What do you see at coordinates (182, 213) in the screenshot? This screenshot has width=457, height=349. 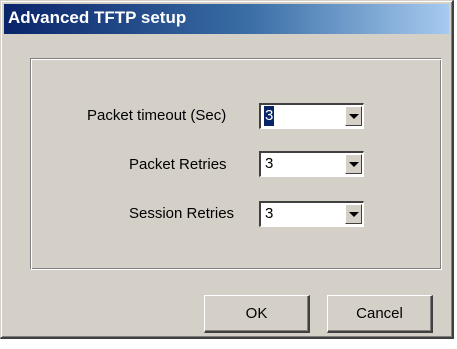 I see `session-retries-label: Session Retries` at bounding box center [182, 213].